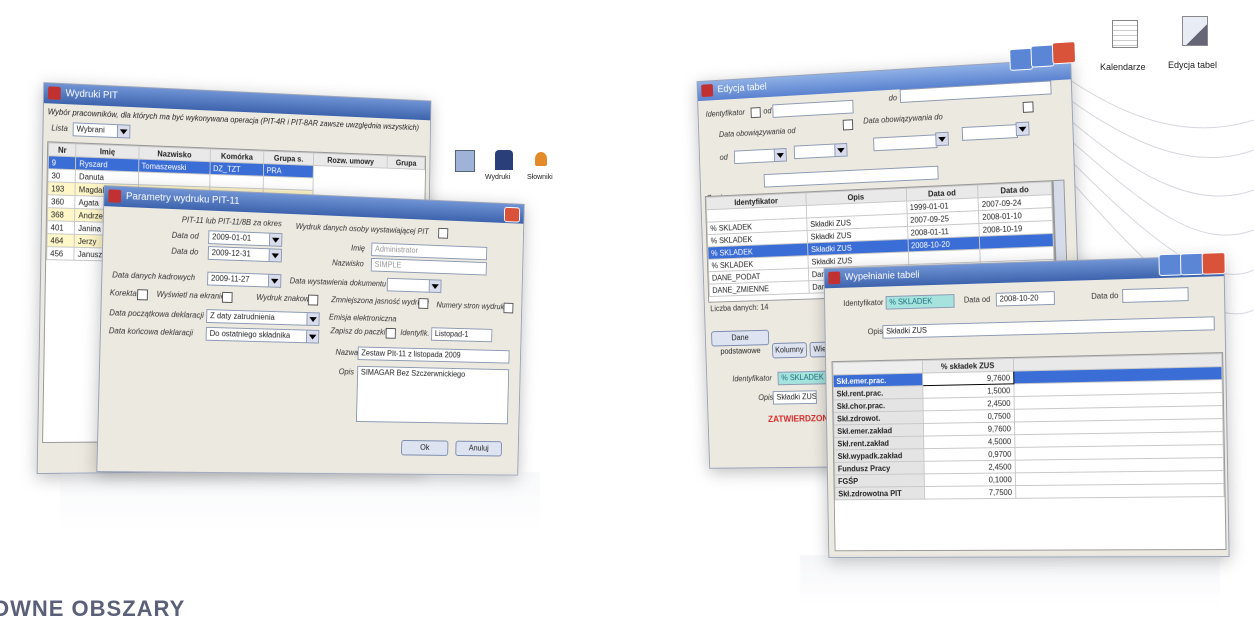  I want to click on konc-dropdown-icon, so click(312, 336).